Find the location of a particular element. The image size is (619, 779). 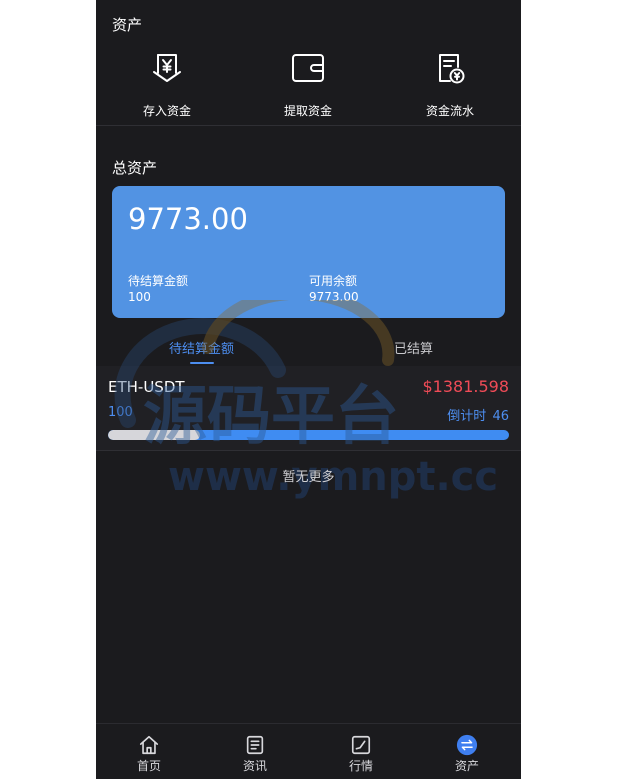

order-countdown: 倒计时 46 is located at coordinates (477, 414).